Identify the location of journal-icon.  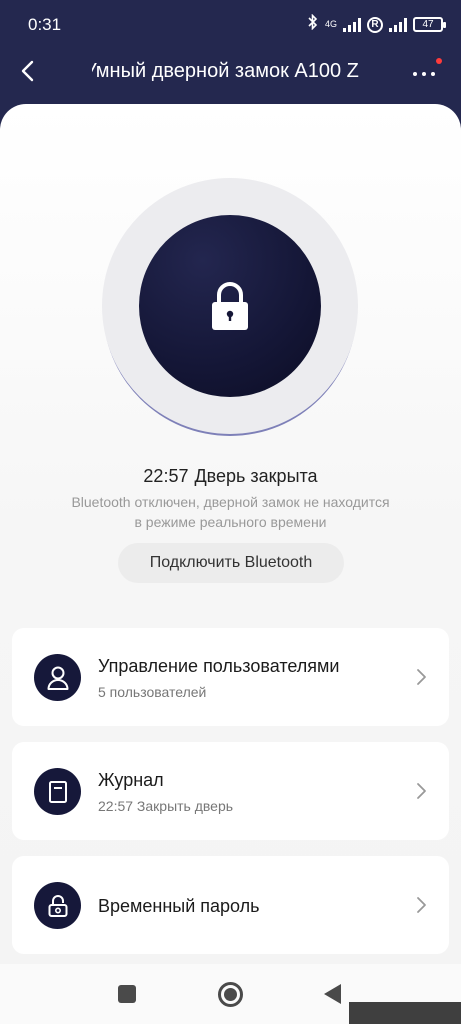
(57, 791).